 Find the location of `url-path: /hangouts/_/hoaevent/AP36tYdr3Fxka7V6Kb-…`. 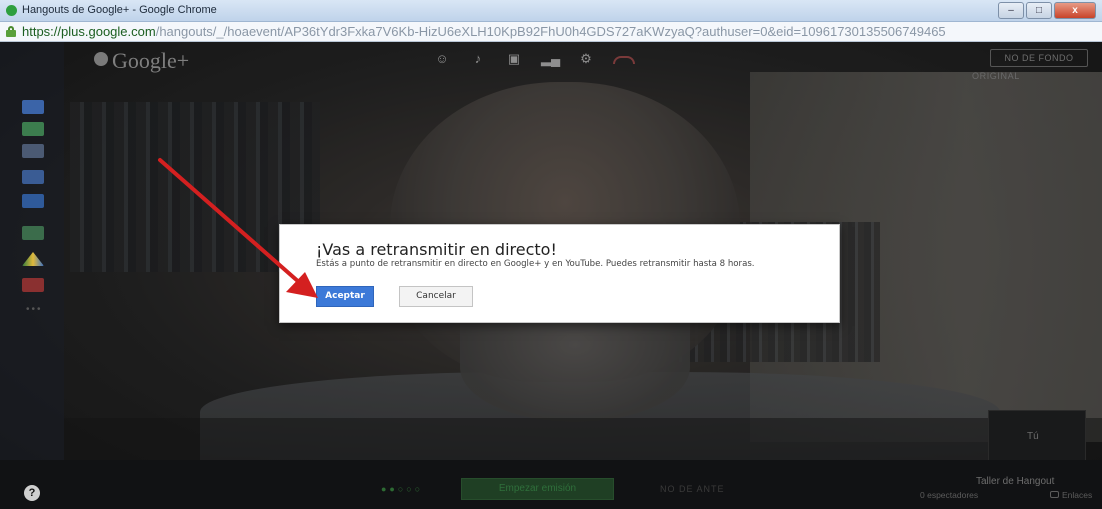

url-path: /hangouts/_/hoaevent/AP36tYdr3Fxka7V6Kb-… is located at coordinates (550, 31).